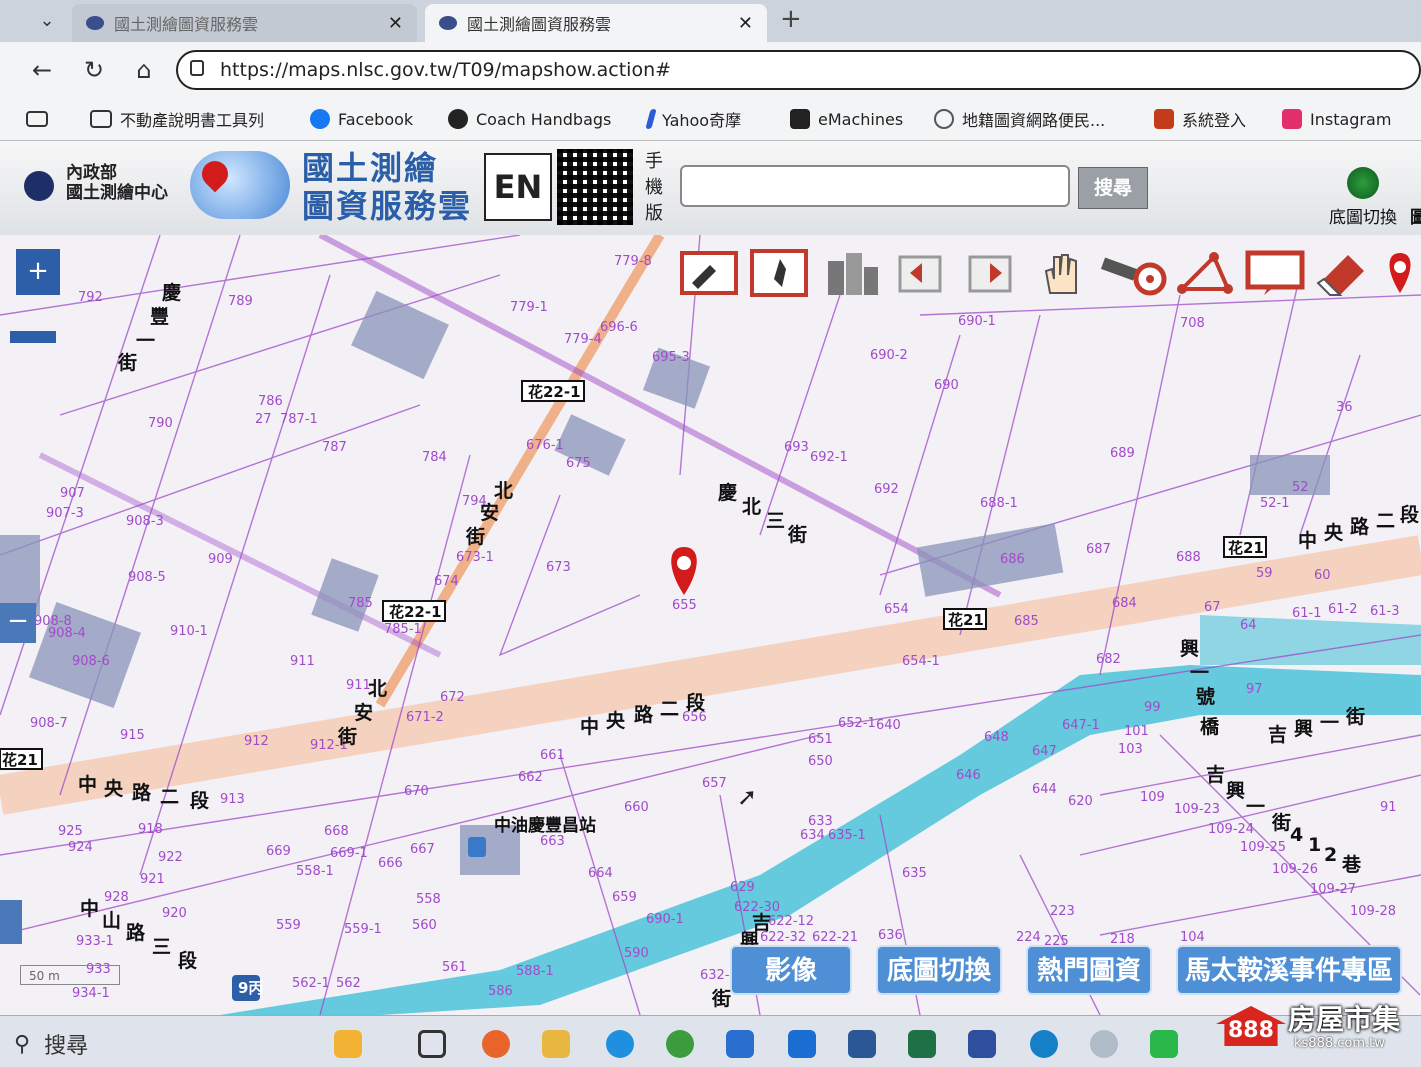  Describe the element at coordinates (1089, 970) in the screenshot. I see `popular-maps-button: 熱門圖資` at that location.